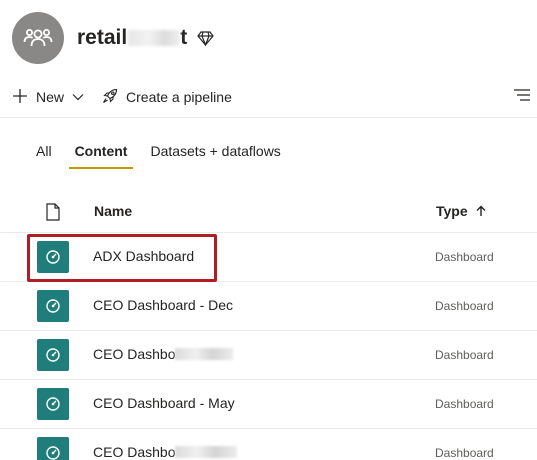 The height and width of the screenshot is (460, 537). Describe the element at coordinates (268, 404) in the screenshot. I see `table-row: CEO Dashboard - May Dashboard` at that location.